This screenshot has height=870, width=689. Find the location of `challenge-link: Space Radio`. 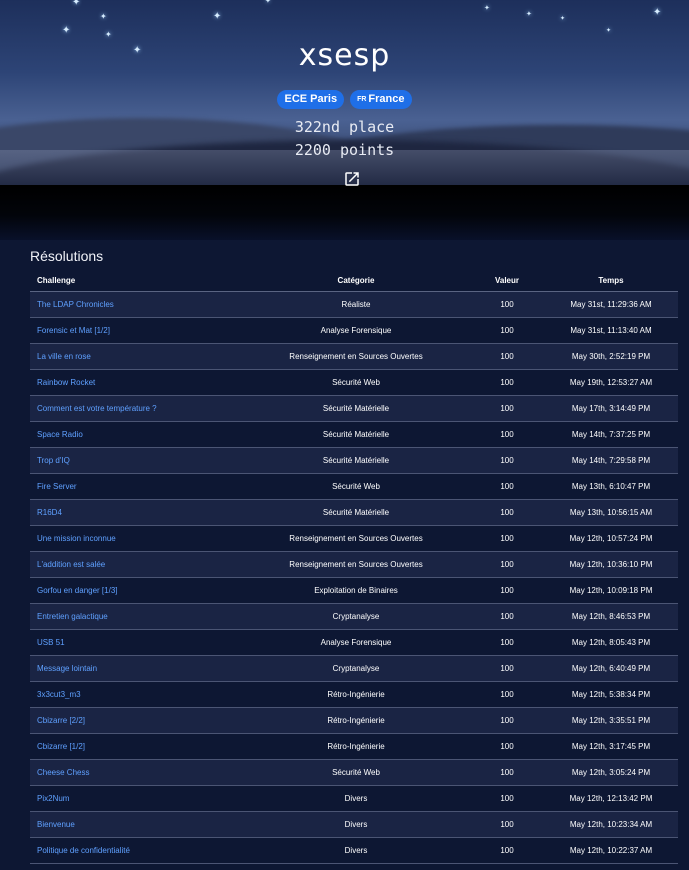

challenge-link: Space Radio is located at coordinates (136, 434).